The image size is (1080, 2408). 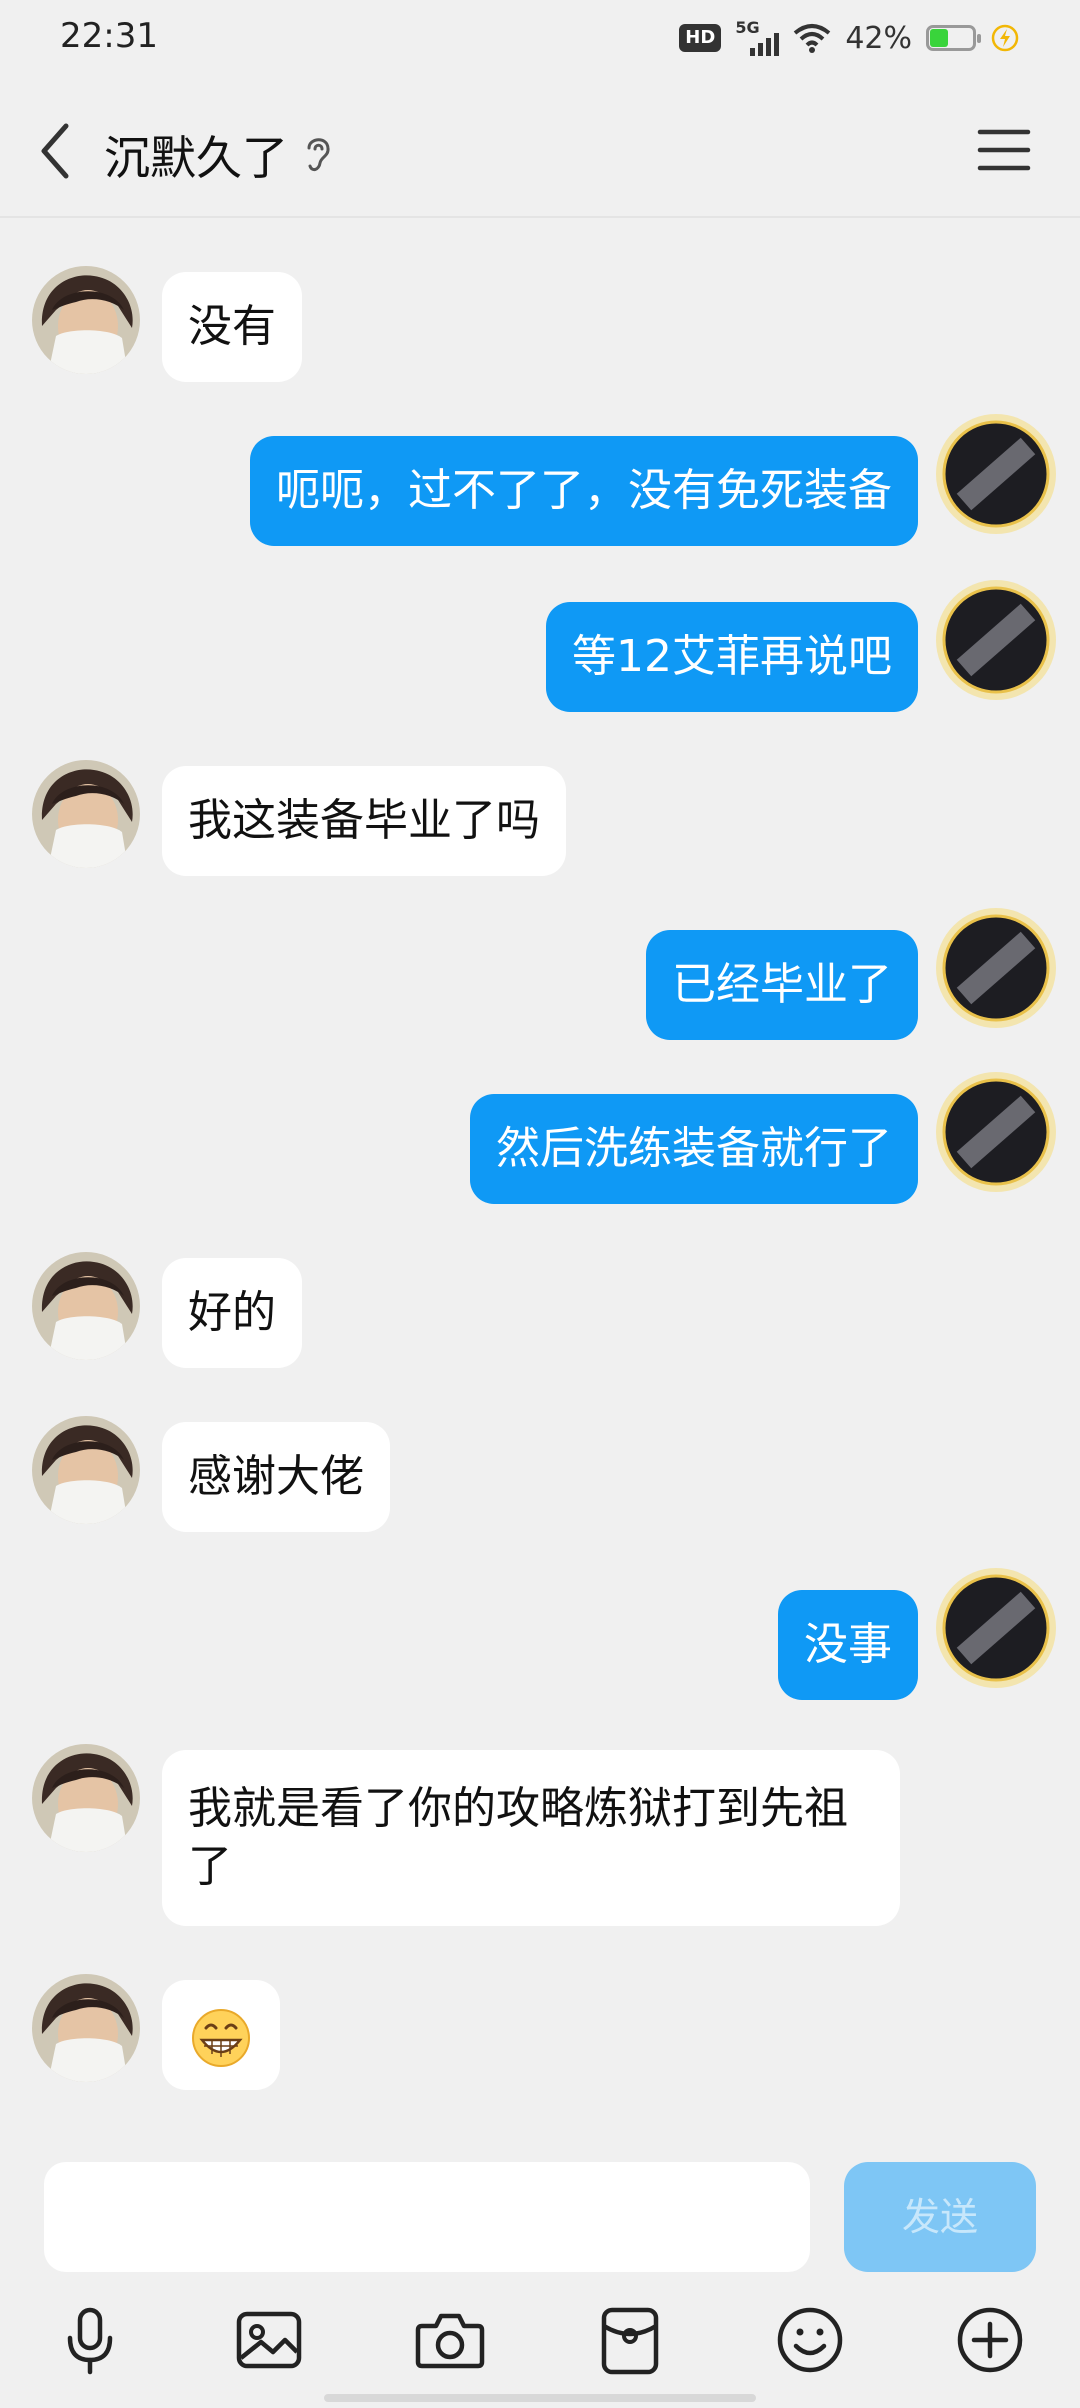 What do you see at coordinates (232, 1313) in the screenshot?
I see `message-bubble: 好的` at bounding box center [232, 1313].